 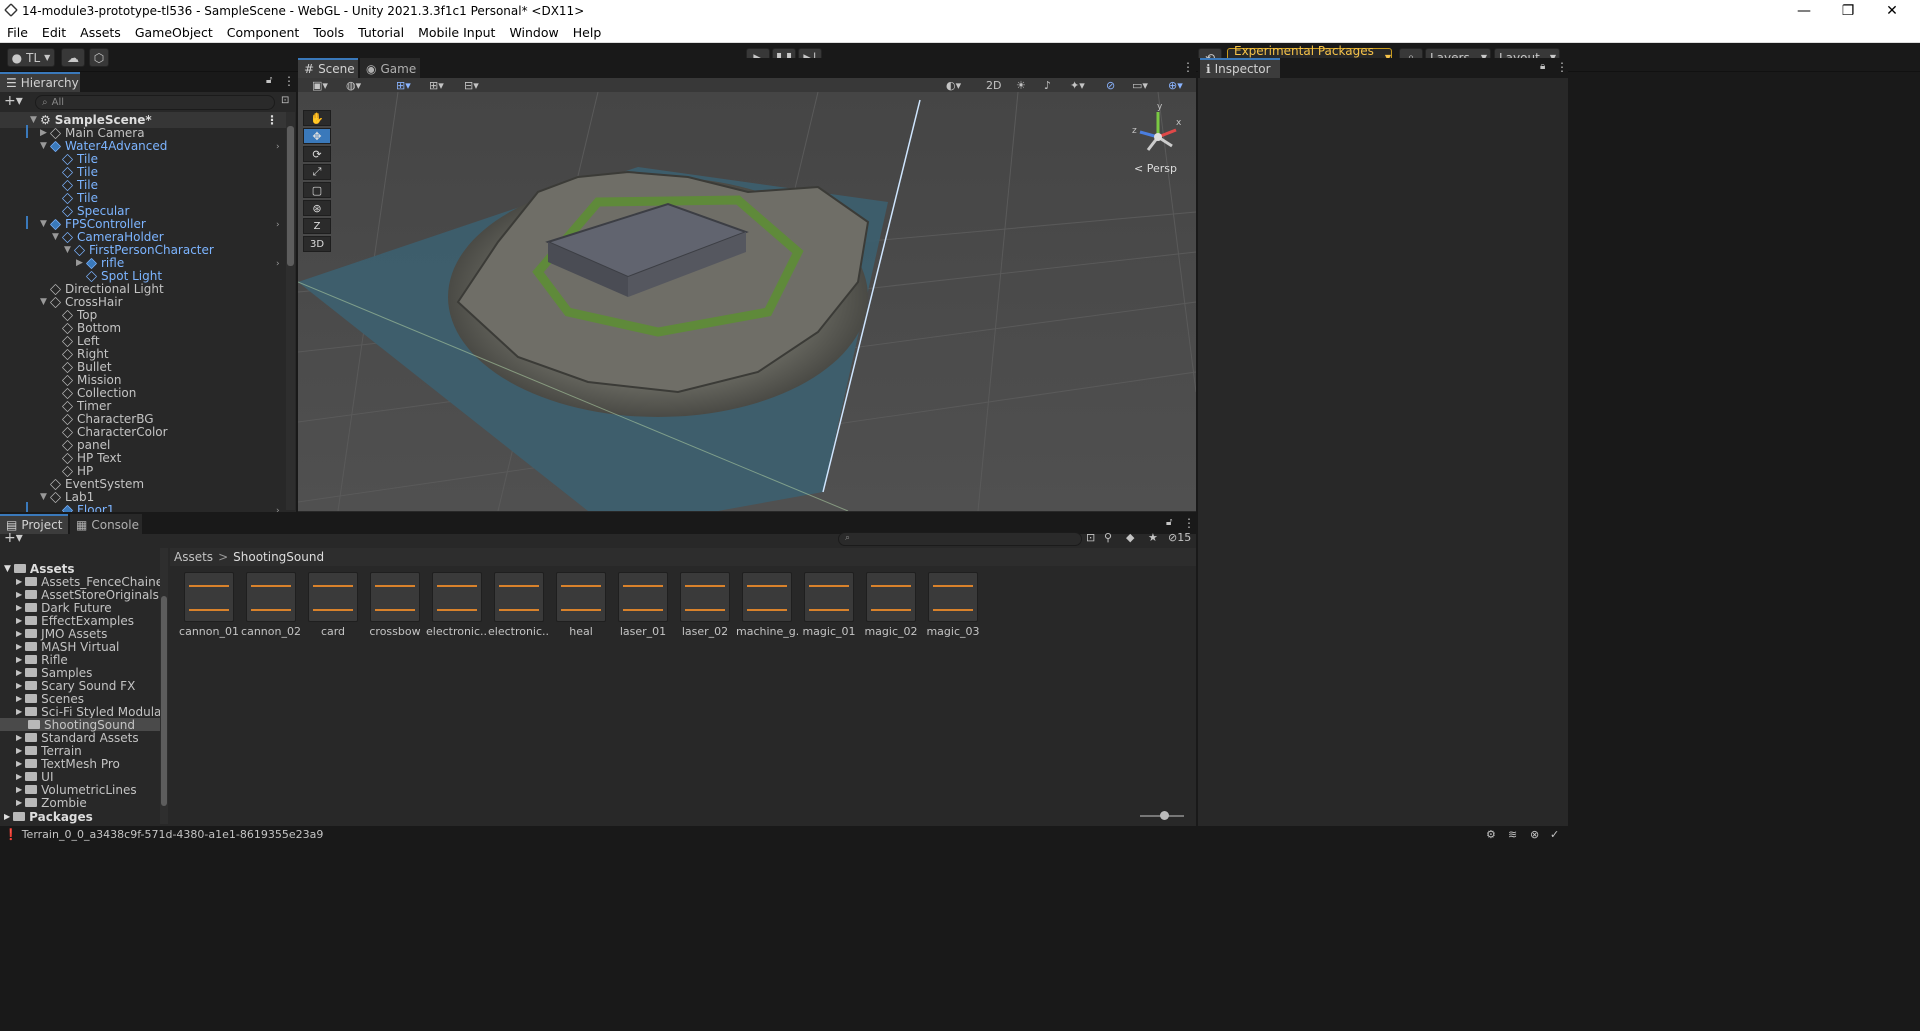 What do you see at coordinates (1047, 85) in the screenshot?
I see `audio-icon: ♪` at bounding box center [1047, 85].